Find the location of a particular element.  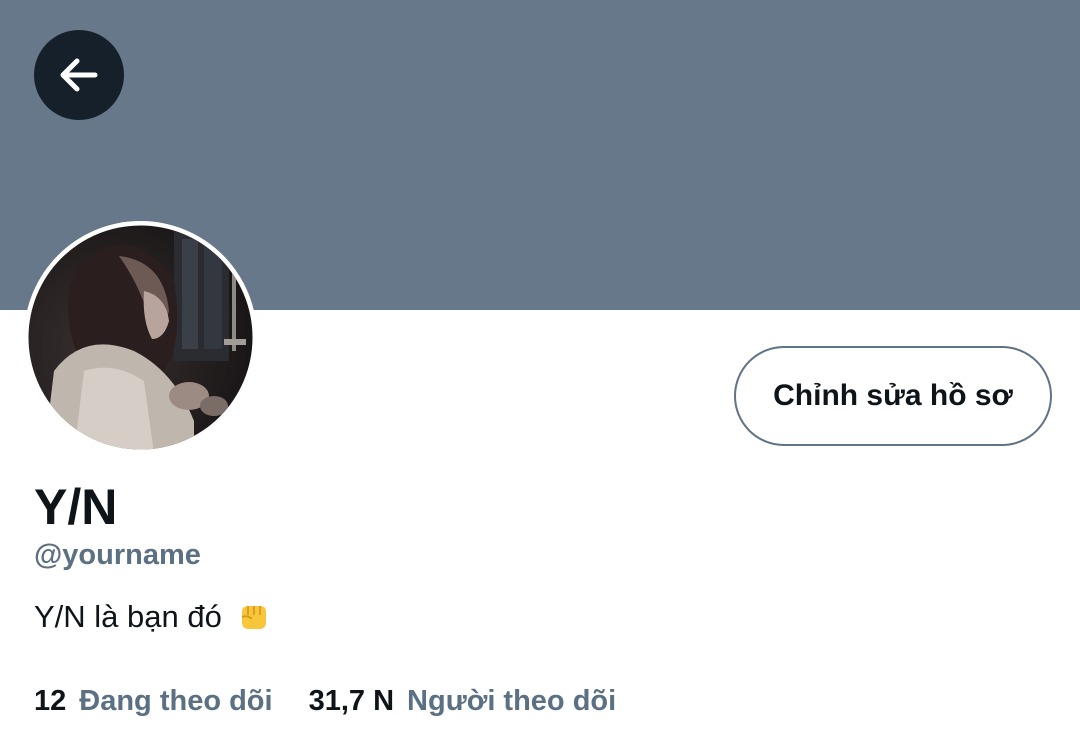

following-stat: 12 Đang theo dõi is located at coordinates (153, 701).